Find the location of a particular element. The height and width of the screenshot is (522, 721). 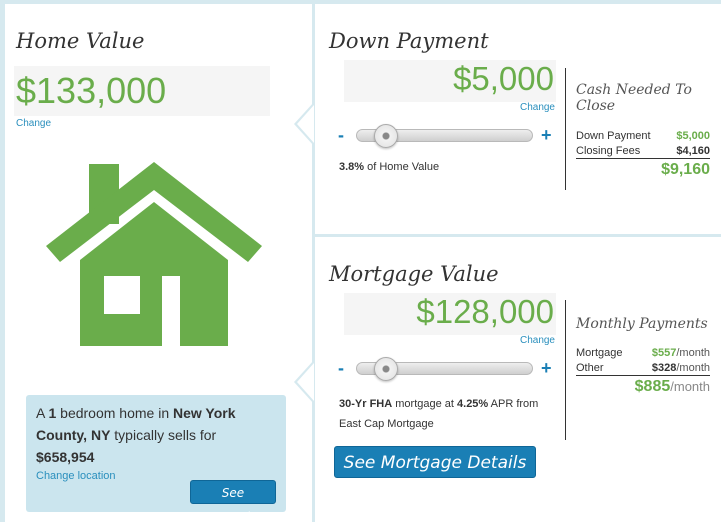

loan-type: 30-Yr FHA is located at coordinates (366, 404).